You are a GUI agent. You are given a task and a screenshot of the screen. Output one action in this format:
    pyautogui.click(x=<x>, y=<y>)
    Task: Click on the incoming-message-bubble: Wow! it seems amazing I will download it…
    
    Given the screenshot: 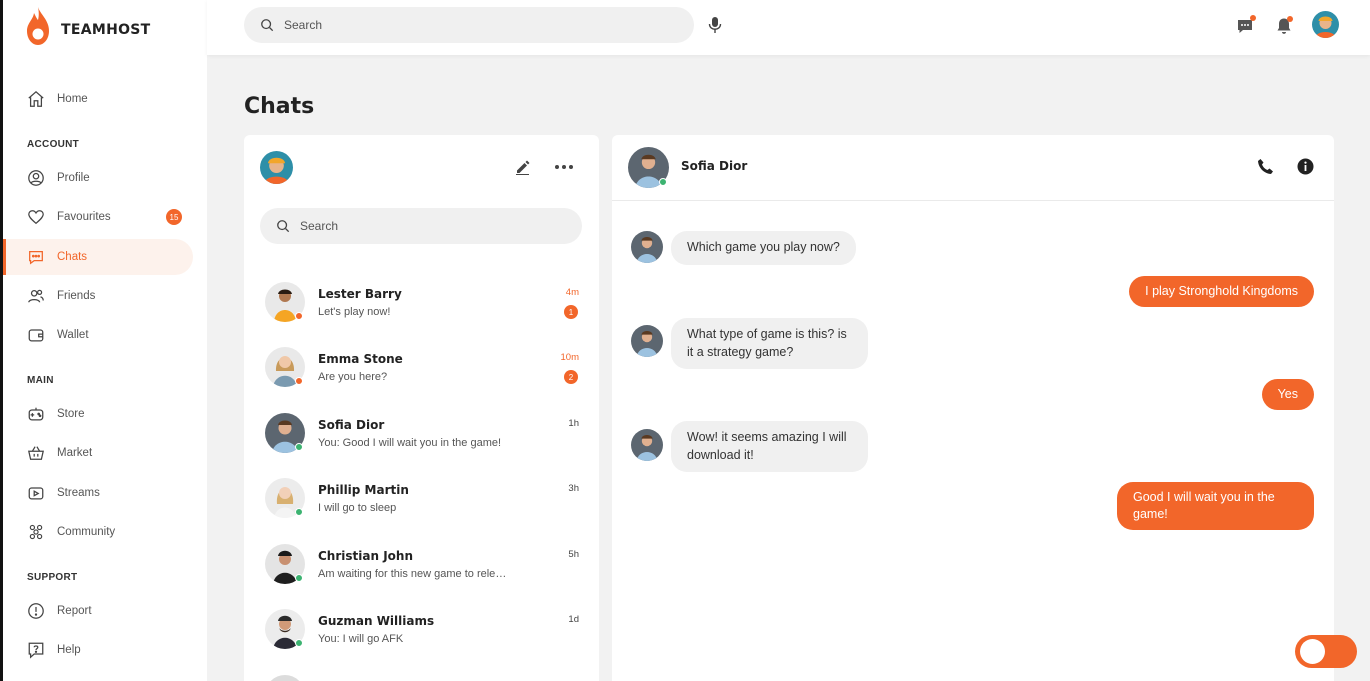 What is the action you would take?
    pyautogui.click(x=769, y=446)
    